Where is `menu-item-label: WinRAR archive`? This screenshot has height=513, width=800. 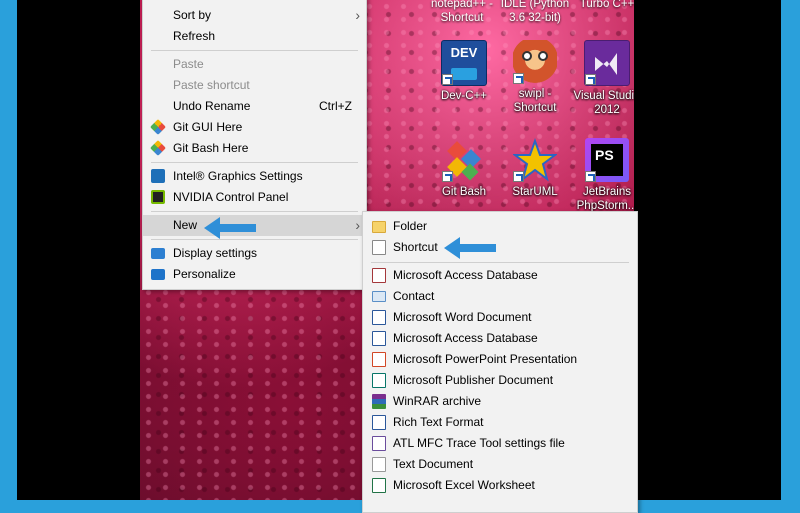
menu-item-label: WinRAR archive is located at coordinates (437, 401).